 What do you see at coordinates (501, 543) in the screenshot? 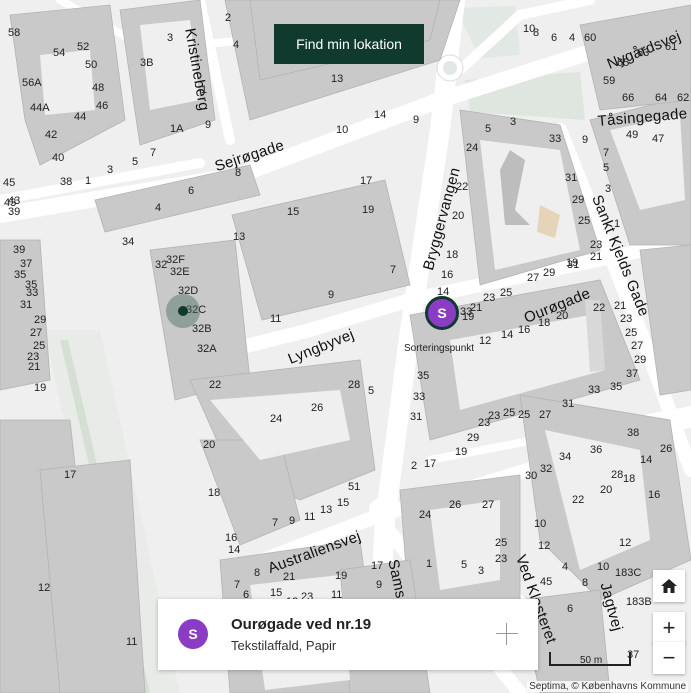
I see `house-number: 25` at bounding box center [501, 543].